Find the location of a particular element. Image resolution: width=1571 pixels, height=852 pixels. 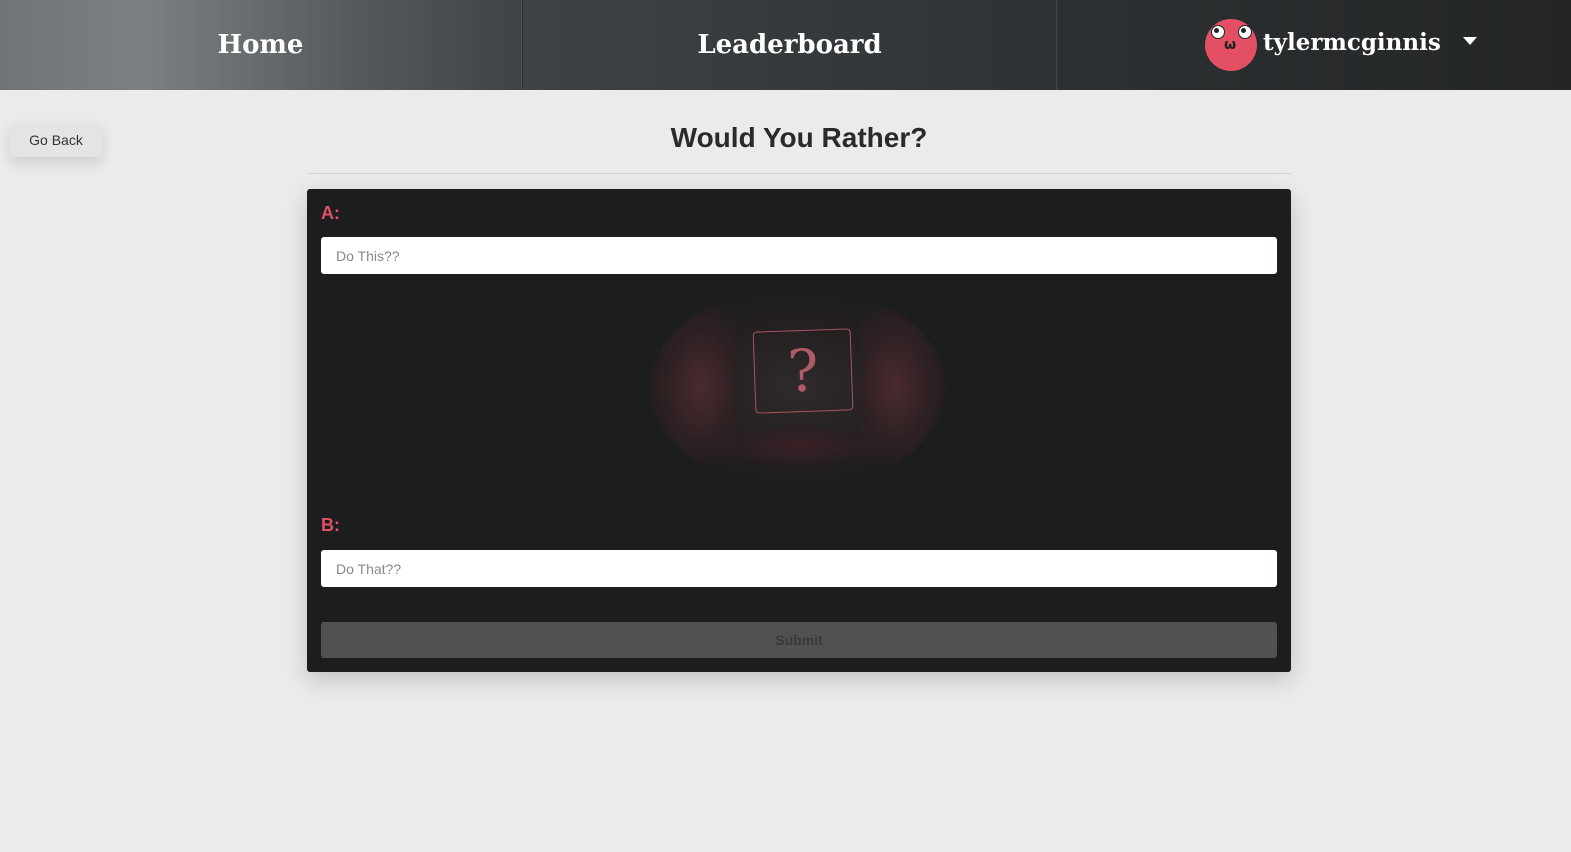

top-nav: Home Leaderboard ω tylermcginnis is located at coordinates (785, 45).